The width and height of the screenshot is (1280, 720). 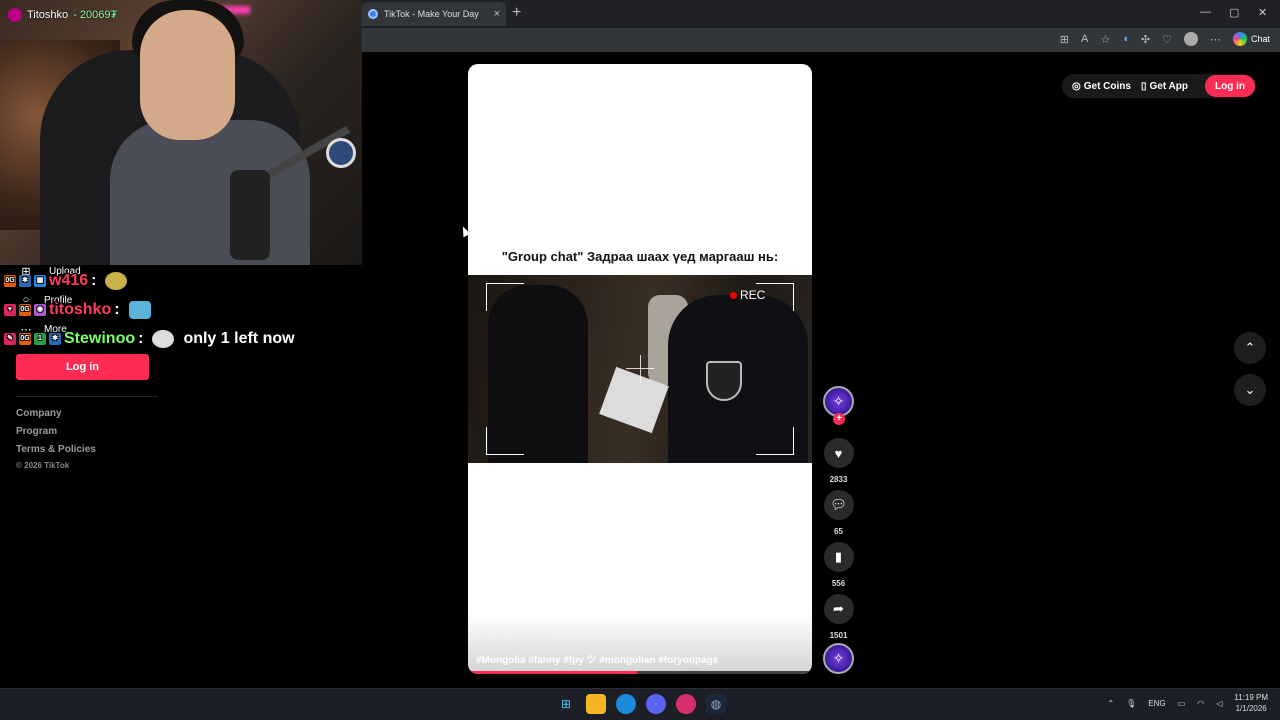 I want to click on favorite-star-icon: ☆, so click(x=1105, y=39).